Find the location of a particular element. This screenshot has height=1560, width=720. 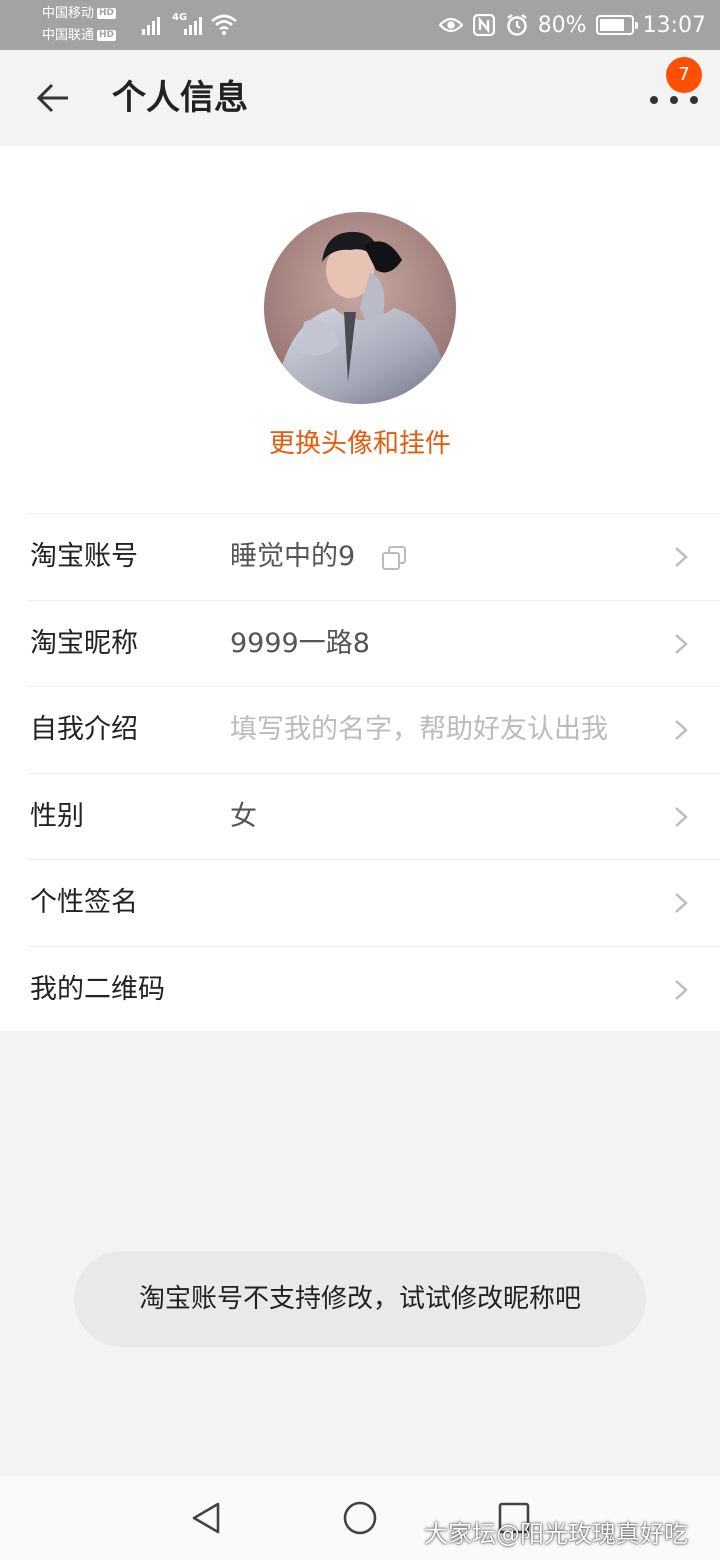

nav-back-button is located at coordinates (206, 1518).